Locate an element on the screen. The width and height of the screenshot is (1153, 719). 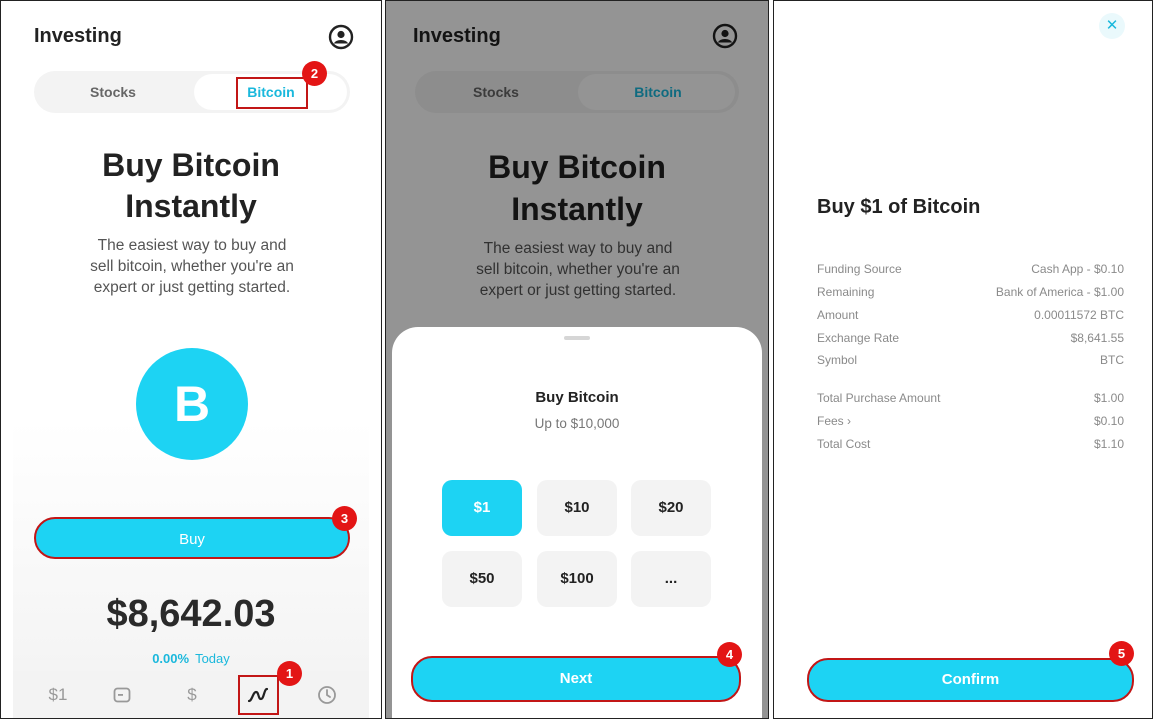
total-label: Total Cost is located at coordinates (844, 444).